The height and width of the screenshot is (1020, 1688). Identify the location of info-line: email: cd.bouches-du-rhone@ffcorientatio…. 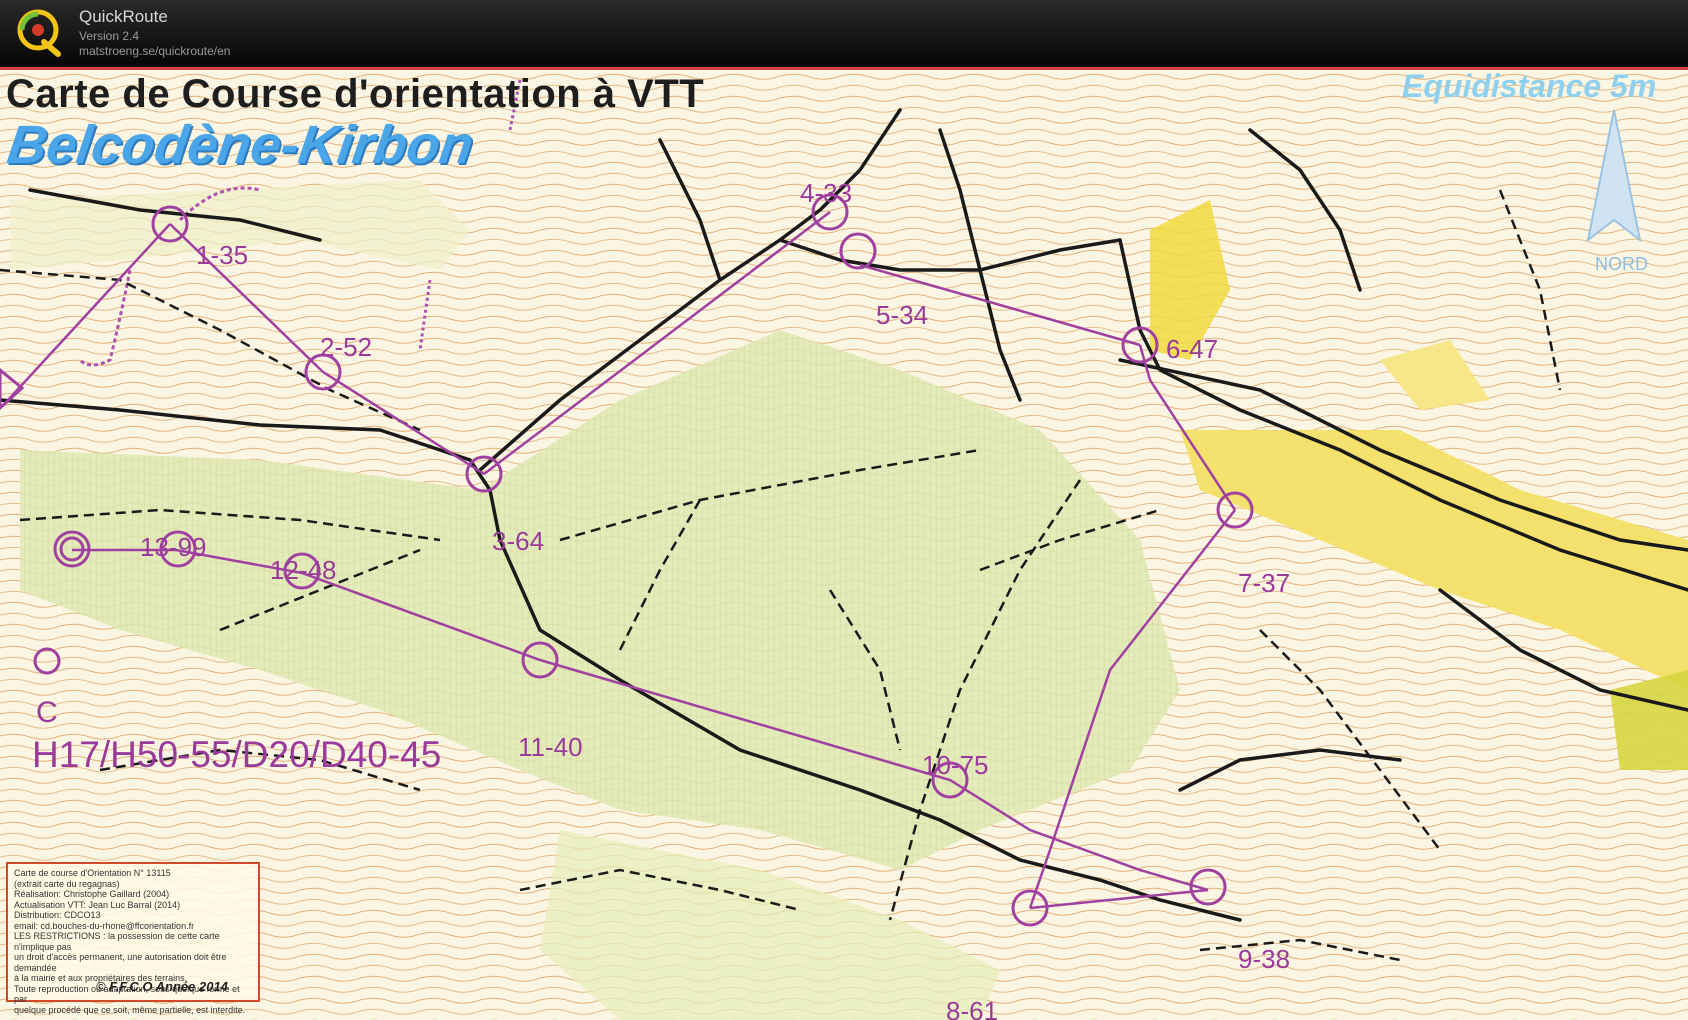
(104, 925).